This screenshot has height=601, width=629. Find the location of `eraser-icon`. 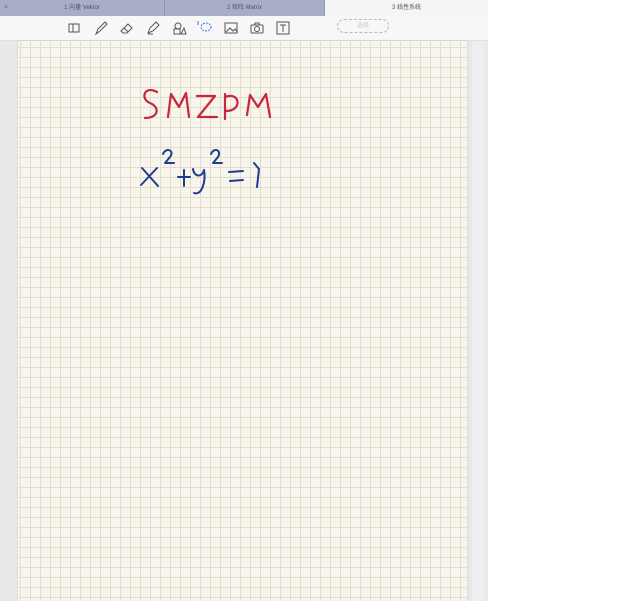

eraser-icon is located at coordinates (127, 28).